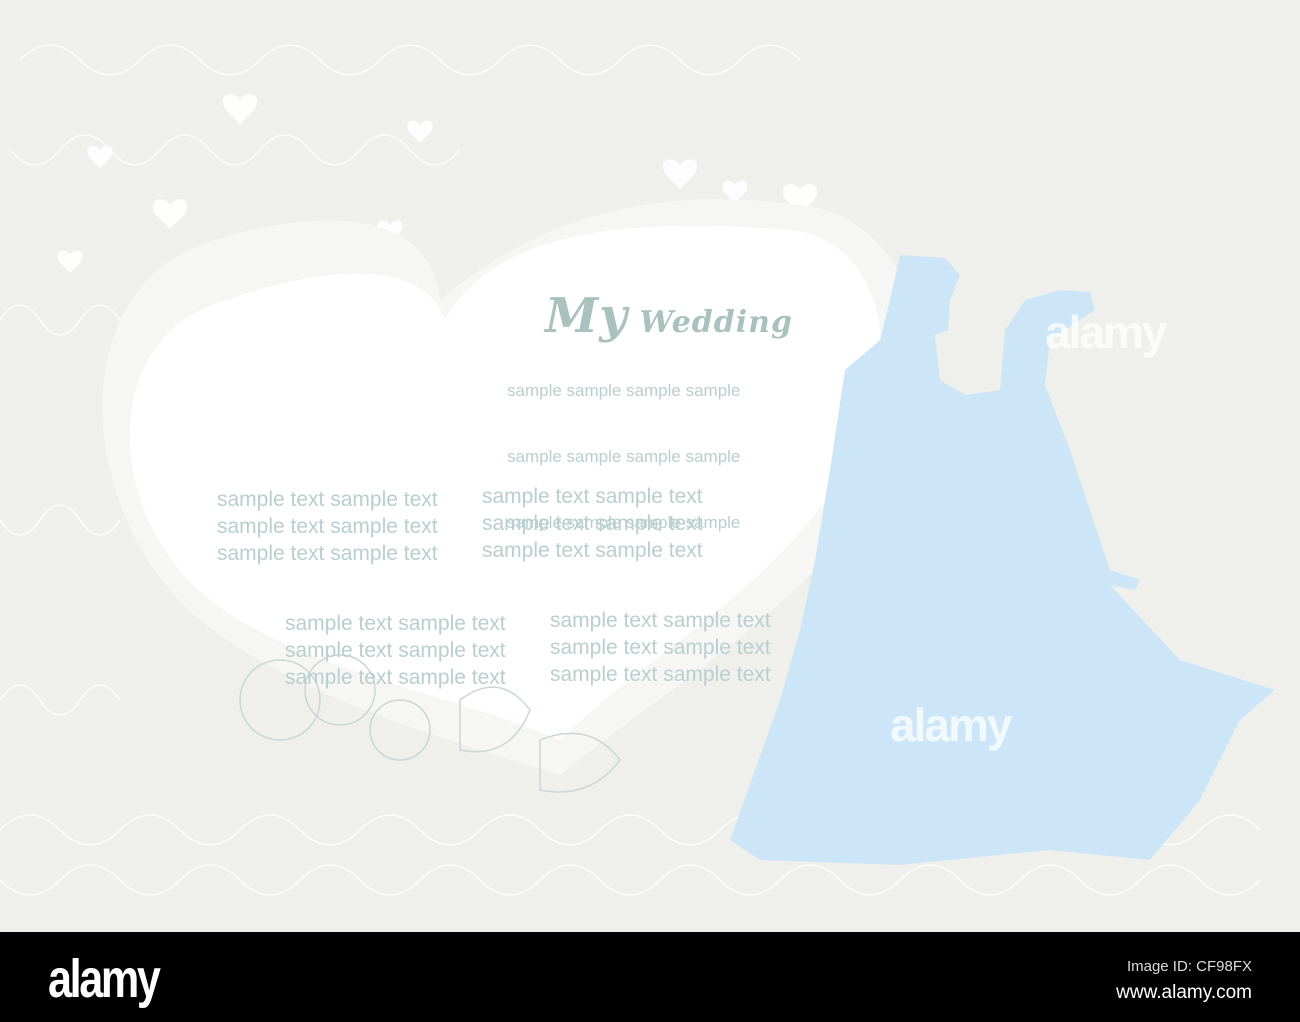  I want to click on site-url: www.alamy.com, so click(1184, 992).